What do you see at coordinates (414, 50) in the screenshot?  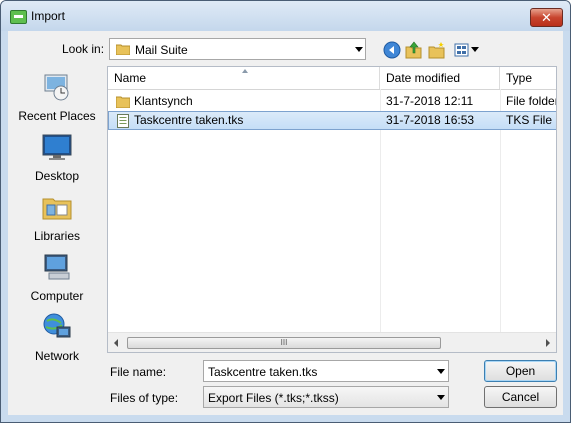 I see `up-folder-icon` at bounding box center [414, 50].